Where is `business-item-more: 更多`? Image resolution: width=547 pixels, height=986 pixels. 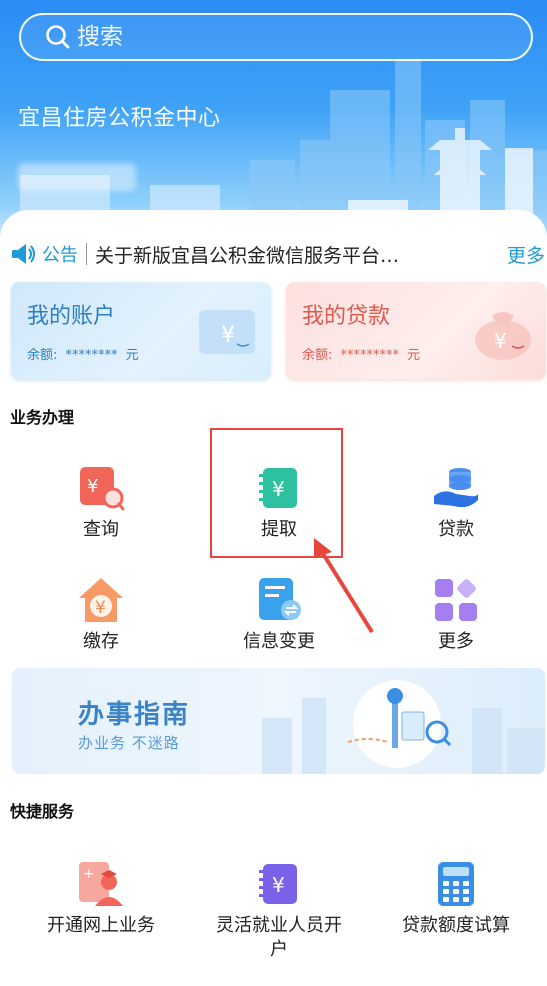 business-item-more: 更多 is located at coordinates (456, 615).